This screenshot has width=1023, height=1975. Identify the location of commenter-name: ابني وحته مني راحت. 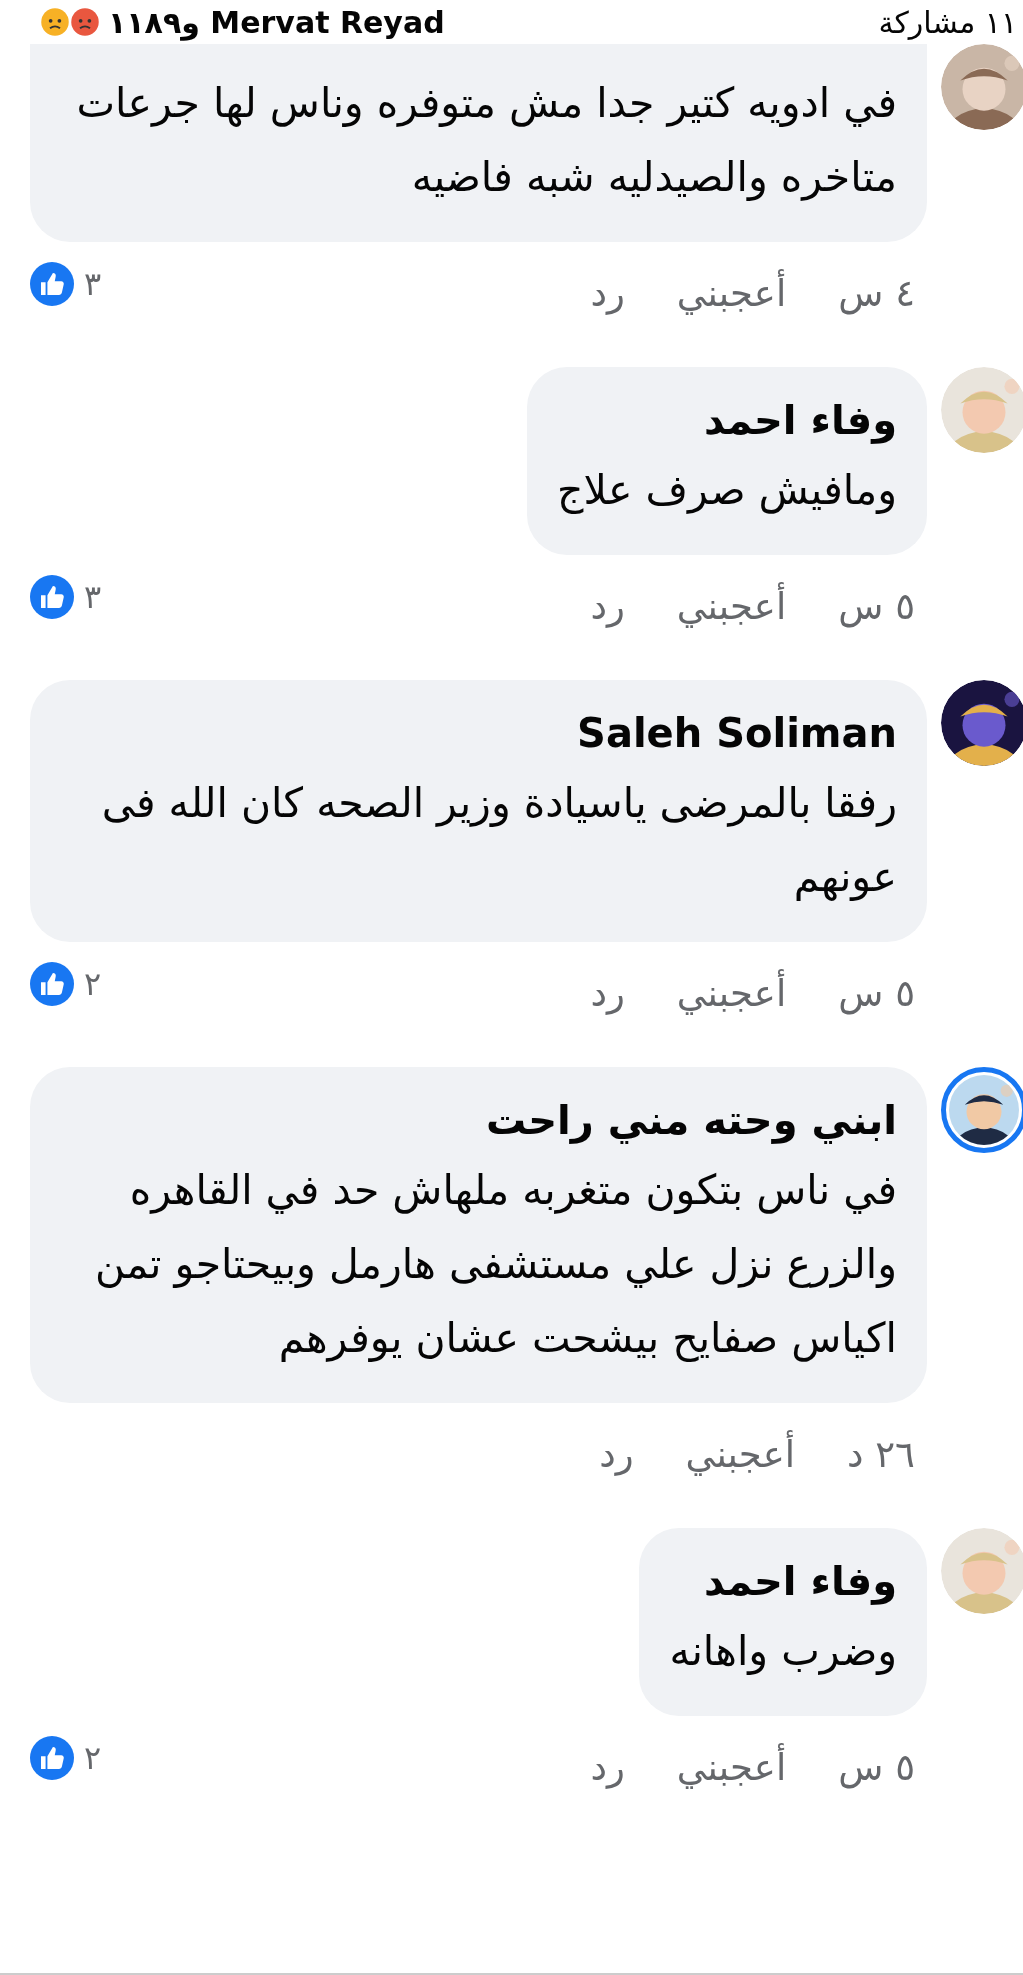
(478, 1120).